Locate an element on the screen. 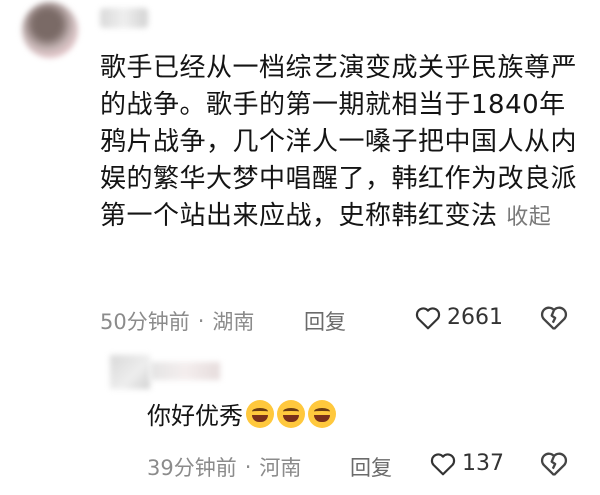 The height and width of the screenshot is (495, 600). comment-meta: 50分钟前 · 湖南 is located at coordinates (177, 321).